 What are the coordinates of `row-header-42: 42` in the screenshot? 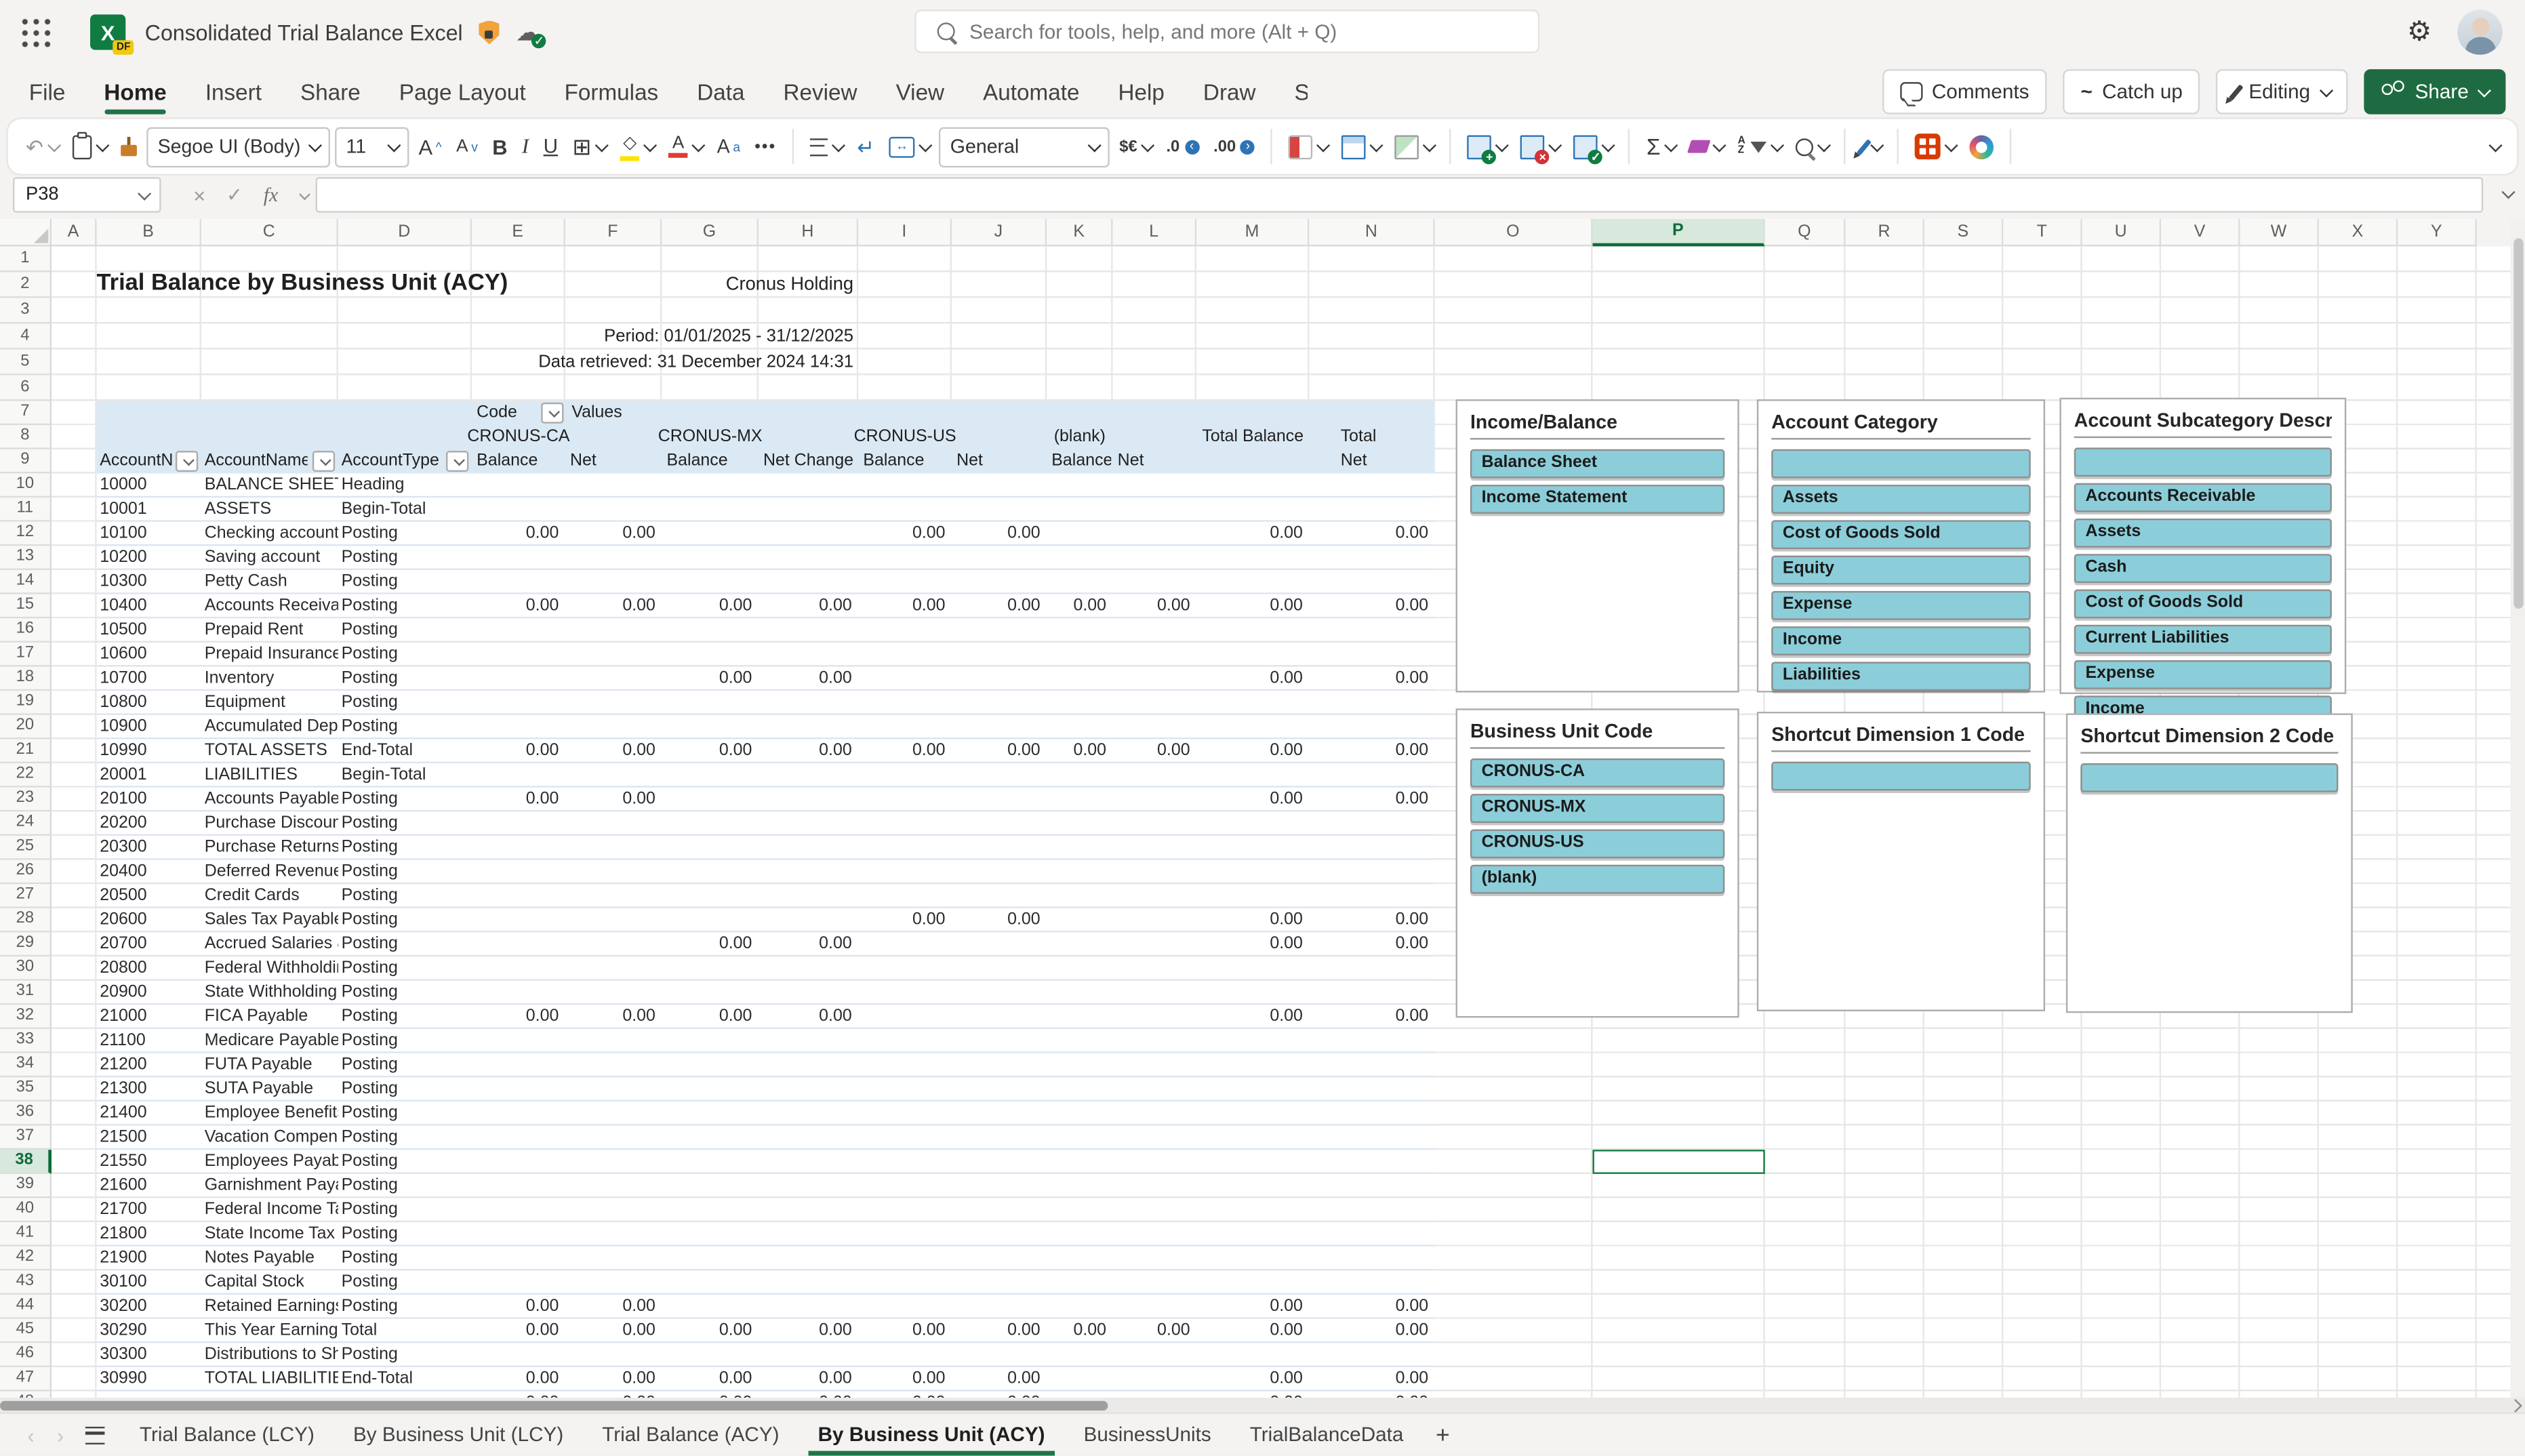 It's located at (26, 1258).